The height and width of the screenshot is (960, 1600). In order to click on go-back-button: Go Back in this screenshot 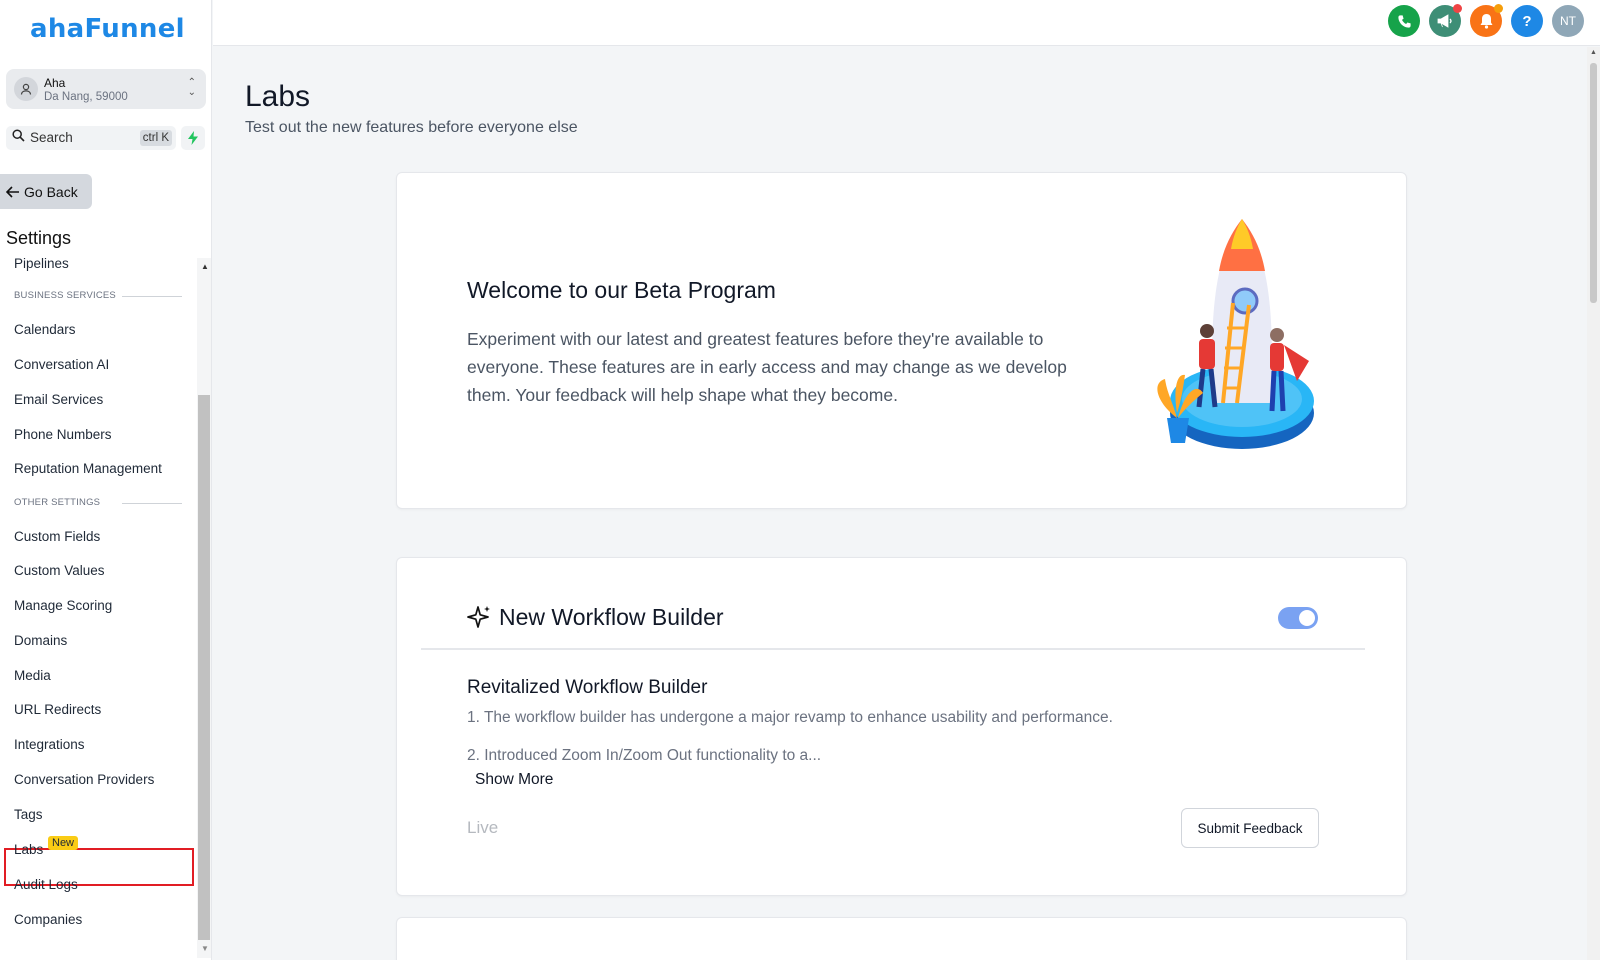, I will do `click(46, 191)`.